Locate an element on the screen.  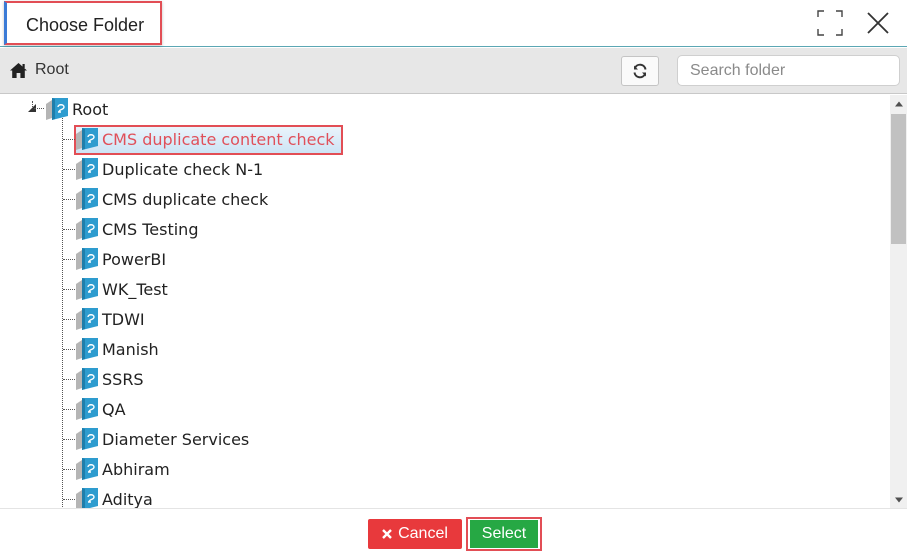
maximize-button is located at coordinates (830, 23).